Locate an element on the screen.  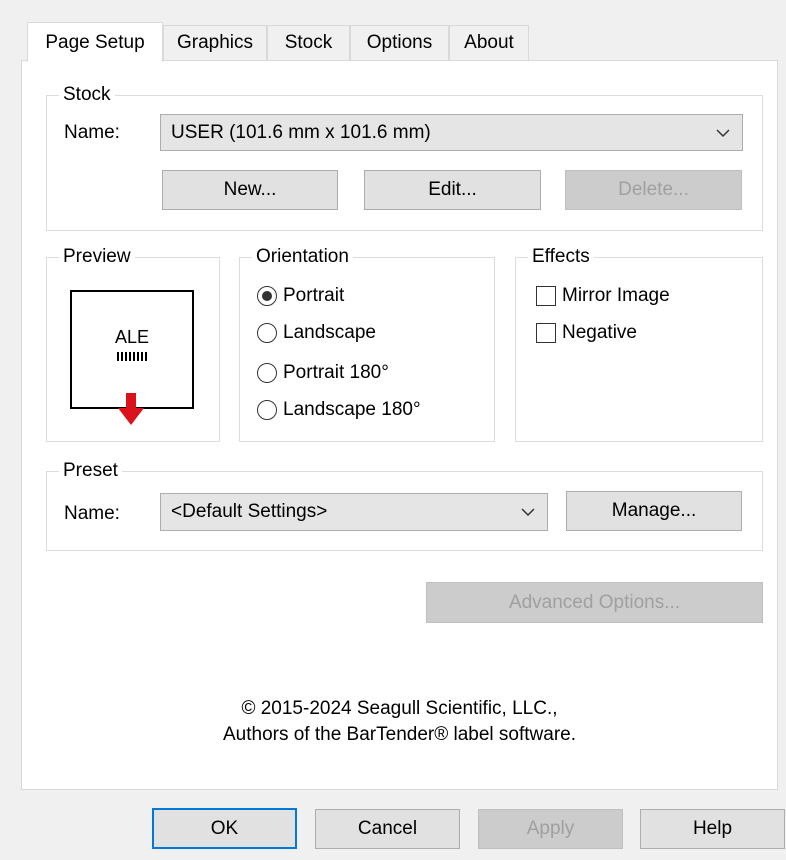
apply-button: Apply is located at coordinates (550, 829).